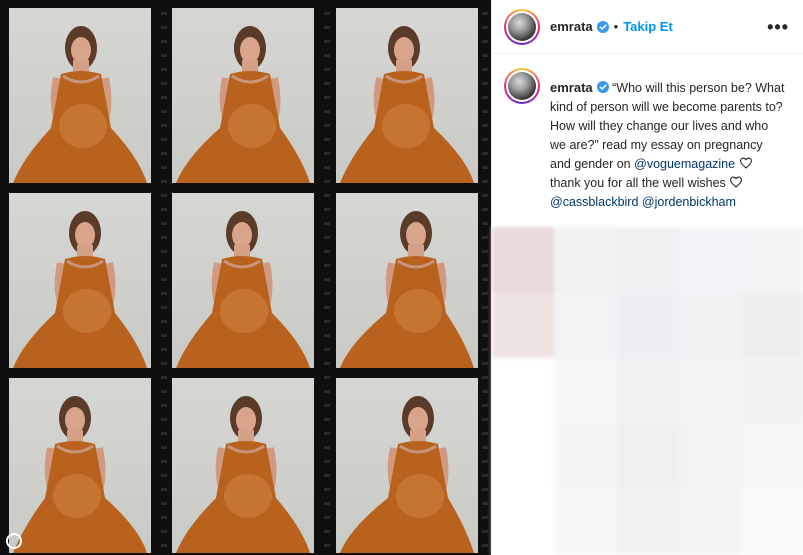 The width and height of the screenshot is (803, 555). I want to click on mention-jordenbickham: @jordenbickham, so click(689, 202).